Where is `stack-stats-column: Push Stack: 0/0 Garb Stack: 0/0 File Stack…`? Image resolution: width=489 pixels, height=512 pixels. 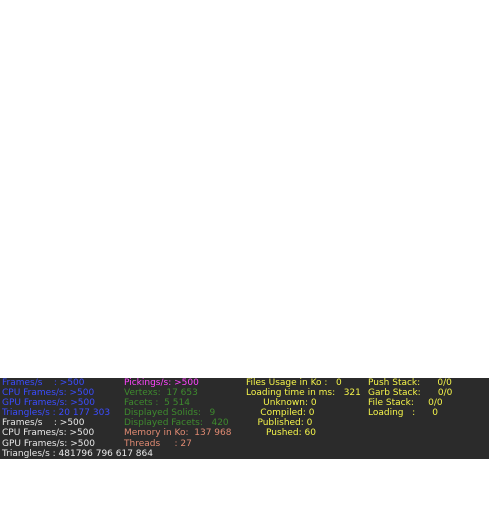 stack-stats-column: Push Stack: 0/0 Garb Stack: 0/0 File Stack… is located at coordinates (410, 398).